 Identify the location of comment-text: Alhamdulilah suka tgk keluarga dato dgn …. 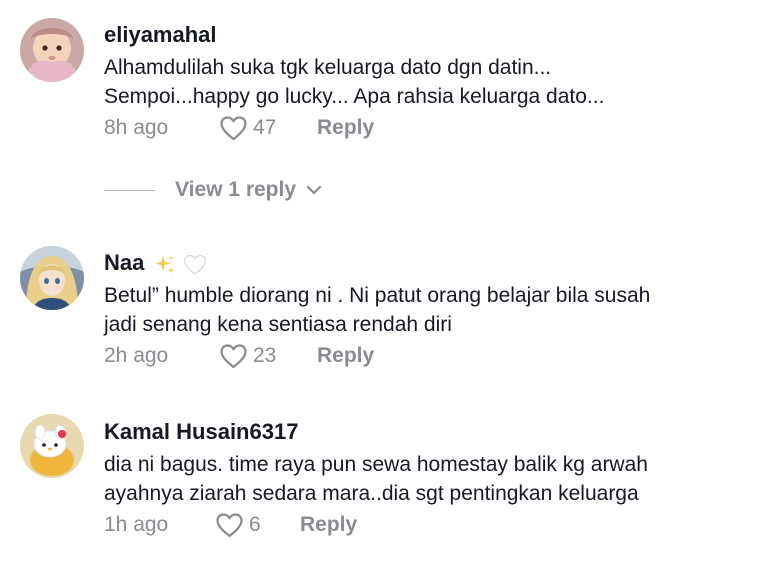
(424, 82).